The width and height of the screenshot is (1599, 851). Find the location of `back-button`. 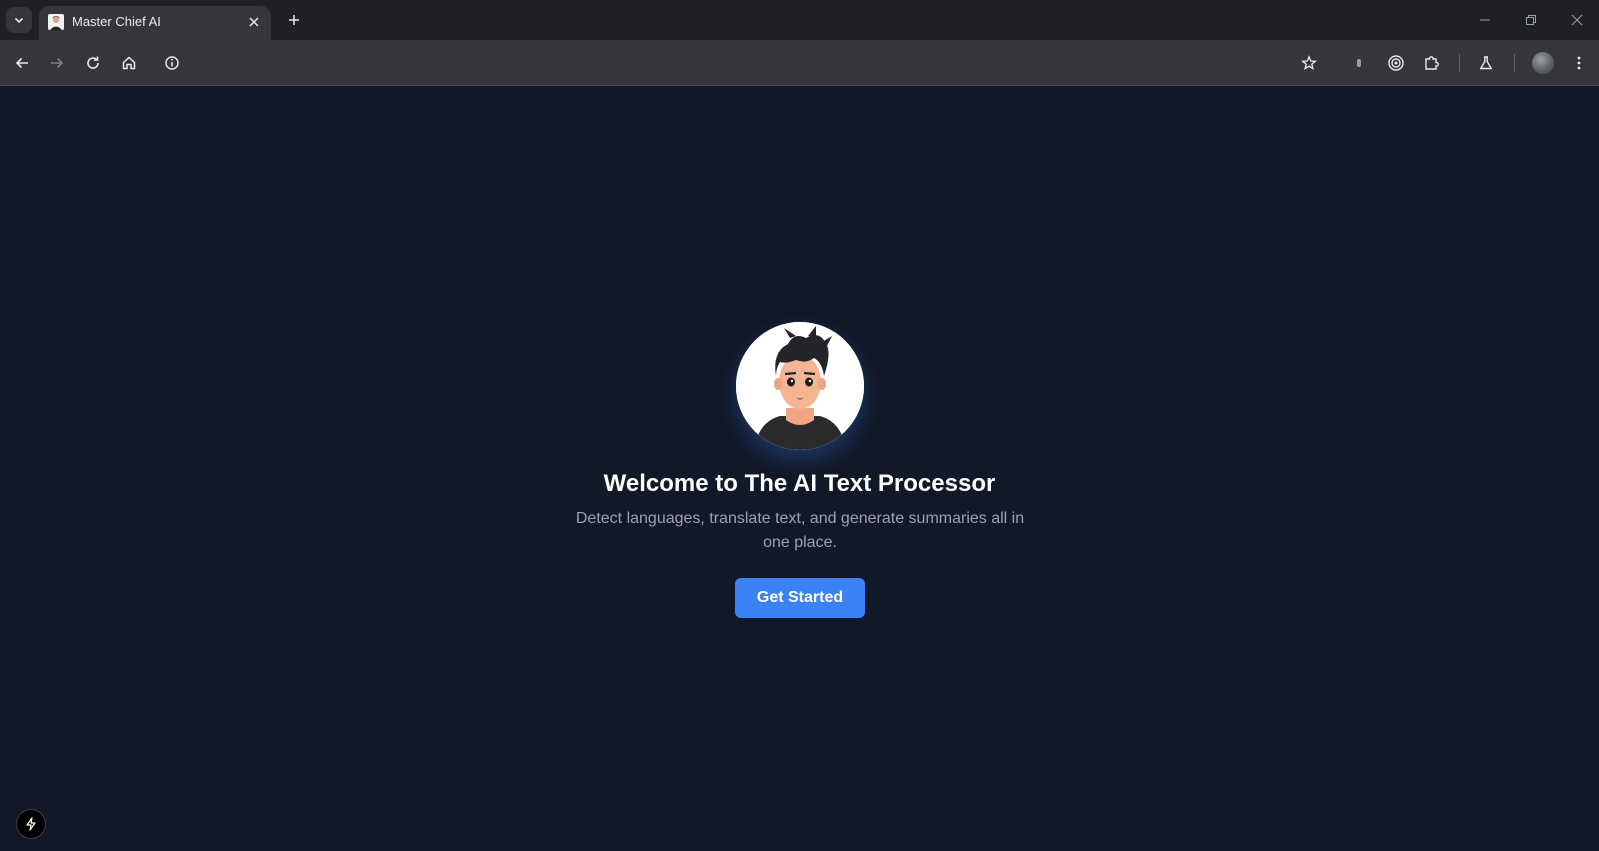

back-button is located at coordinates (22, 63).